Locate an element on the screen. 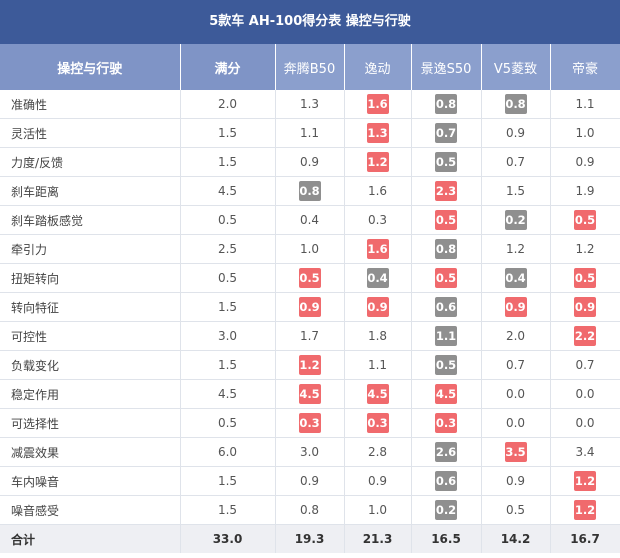 The image size is (620, 558). score-cell: 1.7 is located at coordinates (310, 336).